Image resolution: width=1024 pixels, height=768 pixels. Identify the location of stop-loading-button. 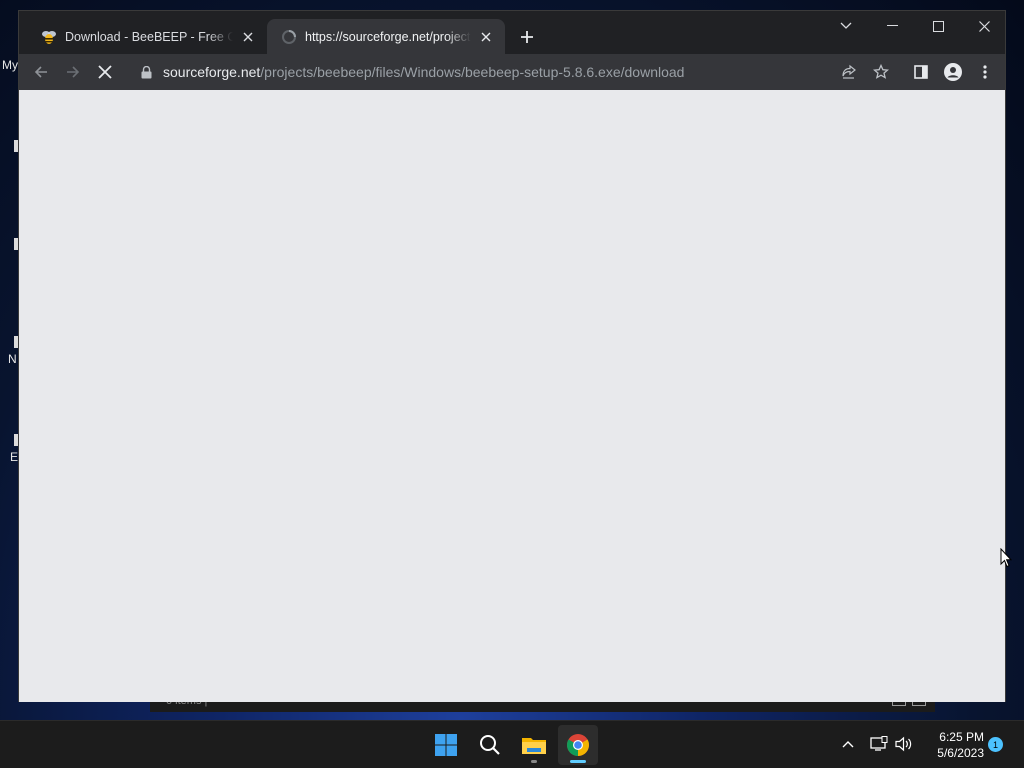
(105, 72).